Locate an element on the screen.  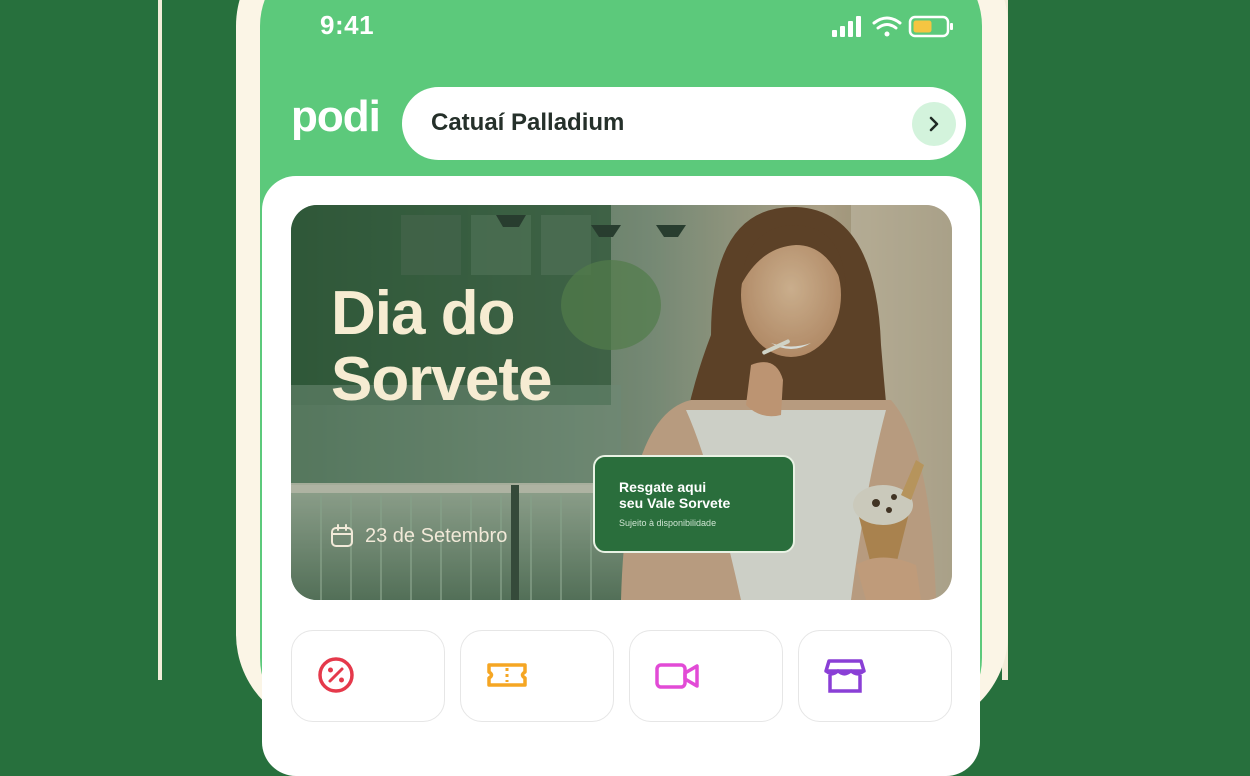
redeem-subtitle: Sujeito à disponibilidade is located at coordinates (668, 523).